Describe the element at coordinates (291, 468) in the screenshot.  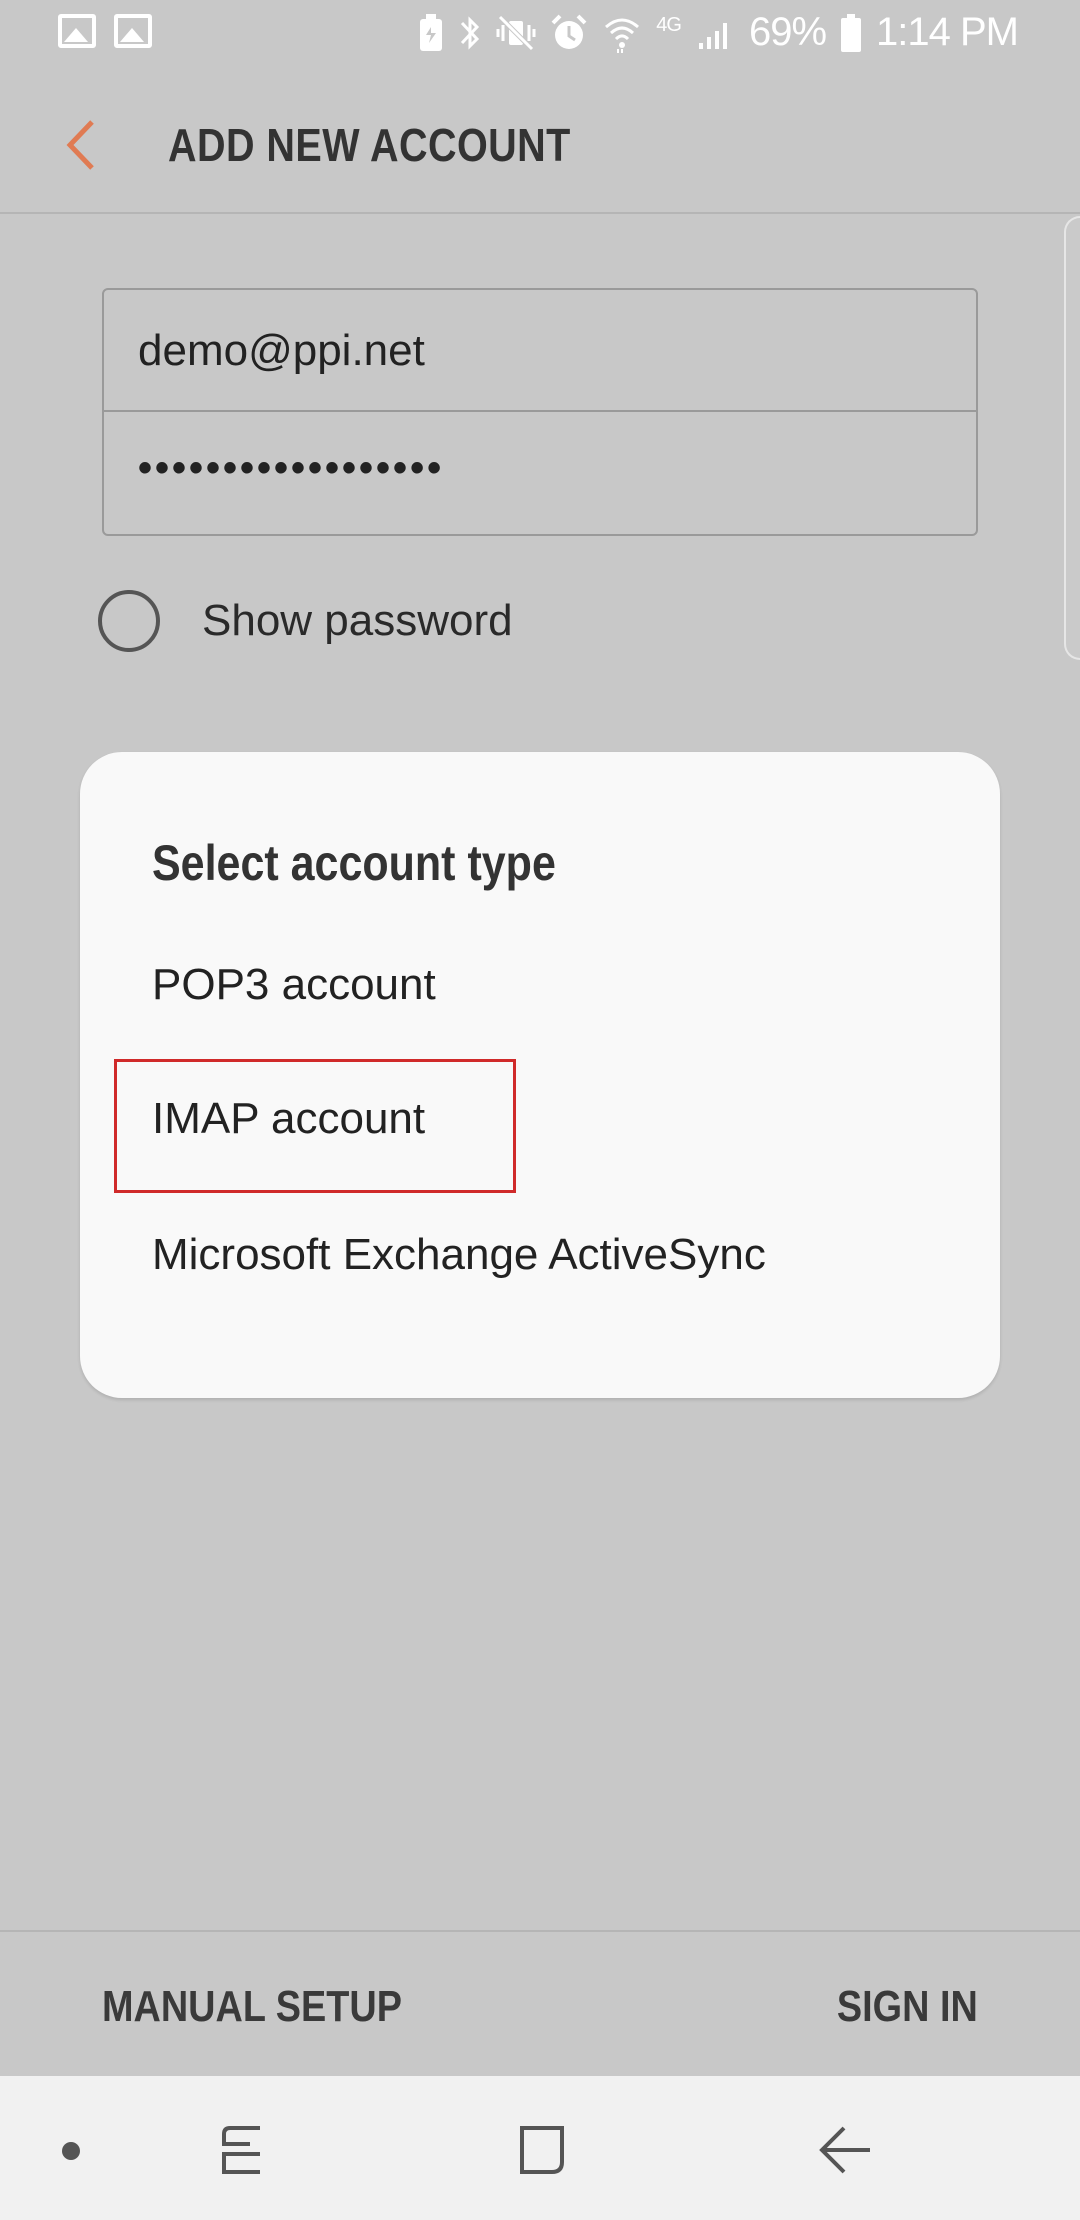
I see `password-value: ••••••••••••••••••` at that location.